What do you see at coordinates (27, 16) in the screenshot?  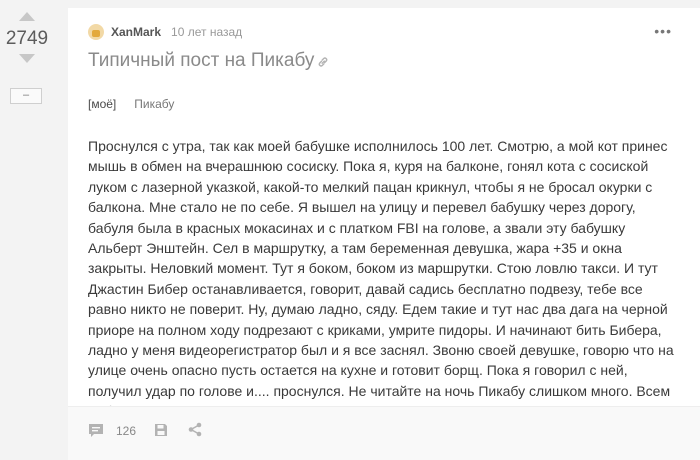 I see `vote-up-icon` at bounding box center [27, 16].